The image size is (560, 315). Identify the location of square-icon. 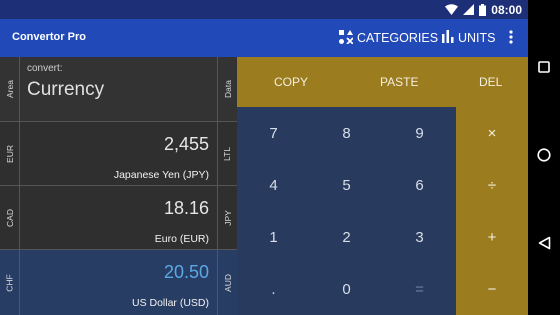
(544, 69).